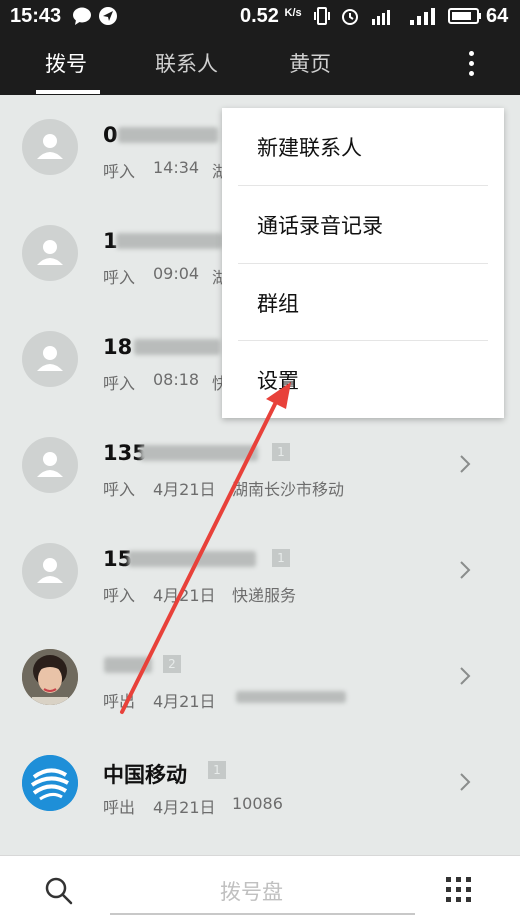 Image resolution: width=520 pixels, height=923 pixels. I want to click on call-log-row: 135 1 呼入 4月21日 湖南长沙市移动, so click(260, 466).